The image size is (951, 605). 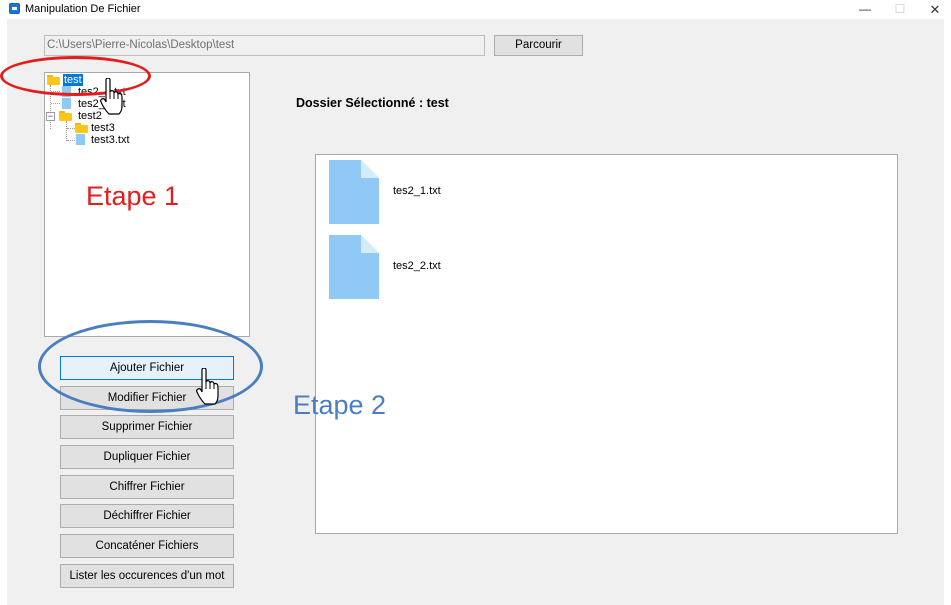 What do you see at coordinates (865, 9) in the screenshot?
I see `minimize-button: —` at bounding box center [865, 9].